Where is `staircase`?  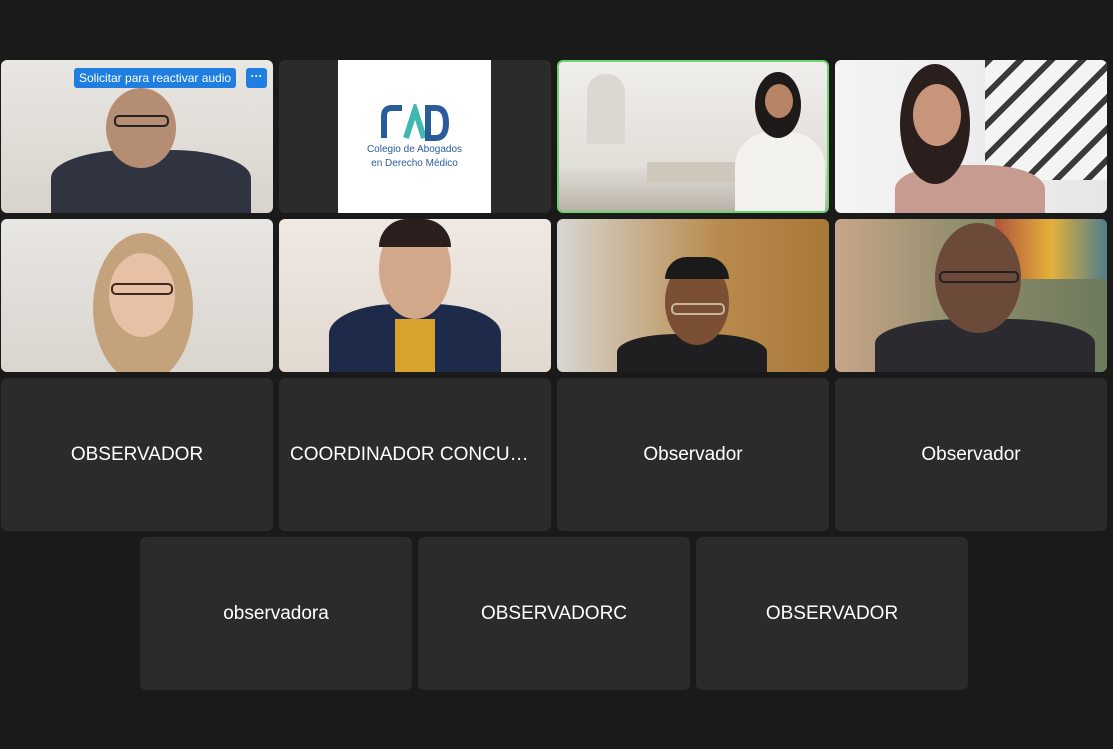
staircase is located at coordinates (1046, 120).